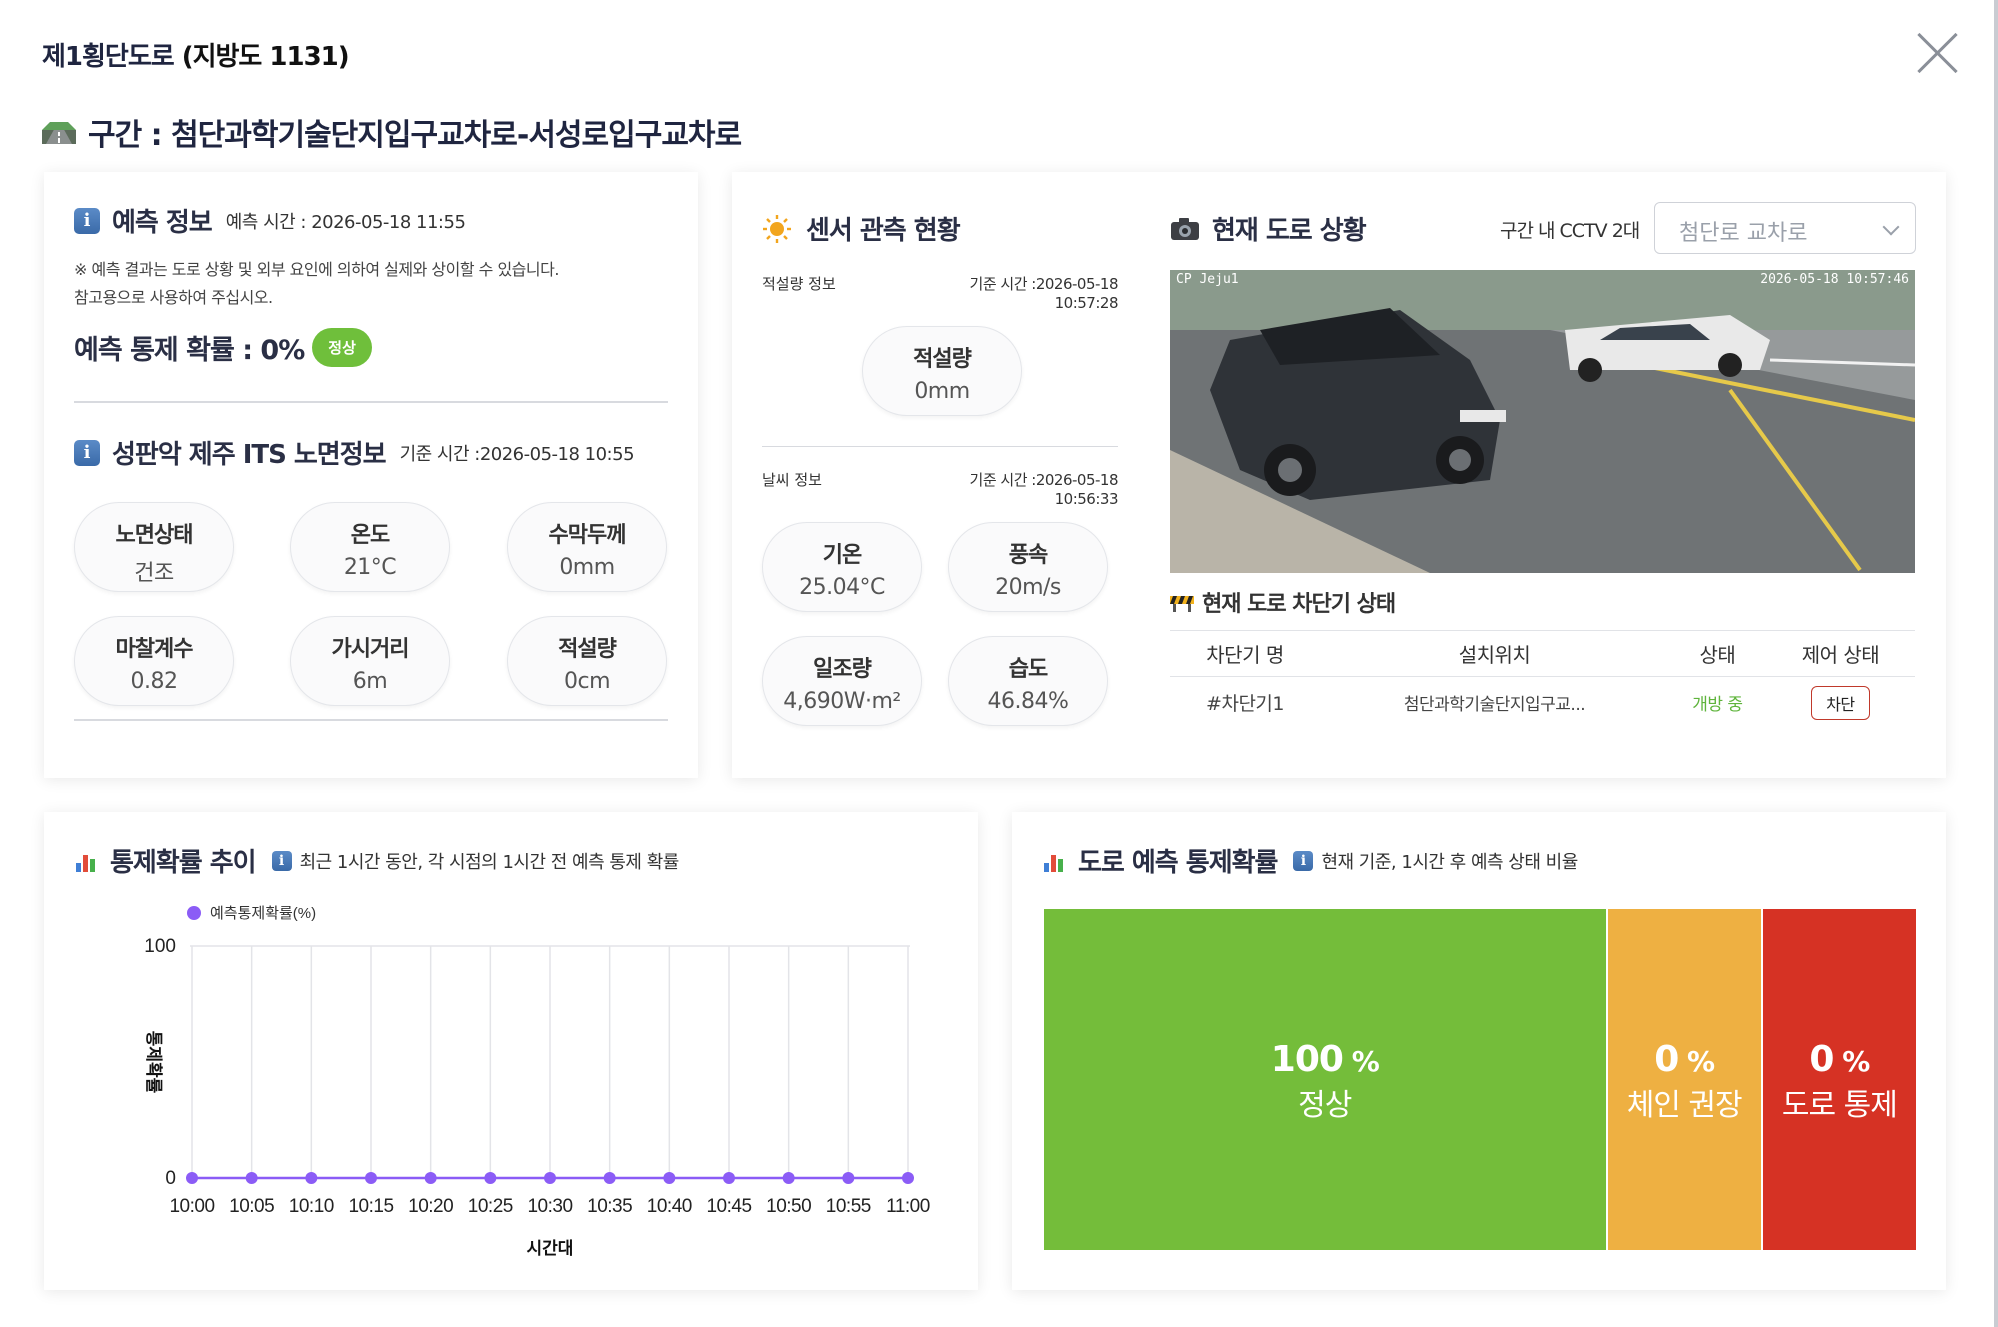 The height and width of the screenshot is (1327, 1998). I want to click on segment-label: 정상, so click(1325, 1105).